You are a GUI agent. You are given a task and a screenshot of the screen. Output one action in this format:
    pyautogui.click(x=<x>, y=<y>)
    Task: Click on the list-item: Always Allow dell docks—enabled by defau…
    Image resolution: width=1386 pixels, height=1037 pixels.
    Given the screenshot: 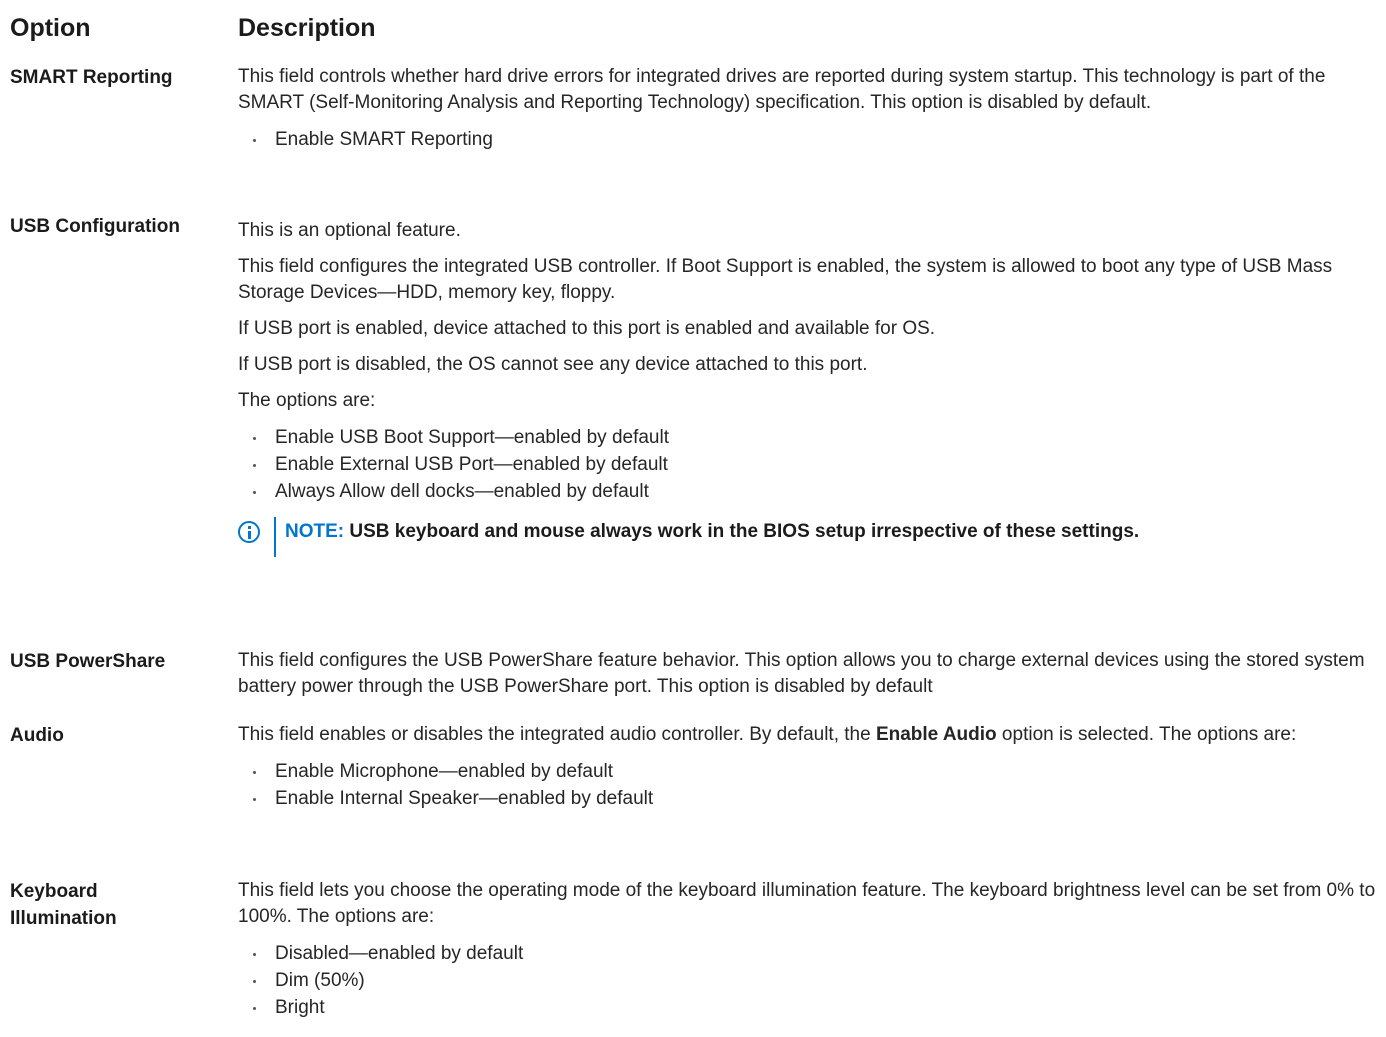 What is the action you would take?
    pyautogui.click(x=807, y=491)
    